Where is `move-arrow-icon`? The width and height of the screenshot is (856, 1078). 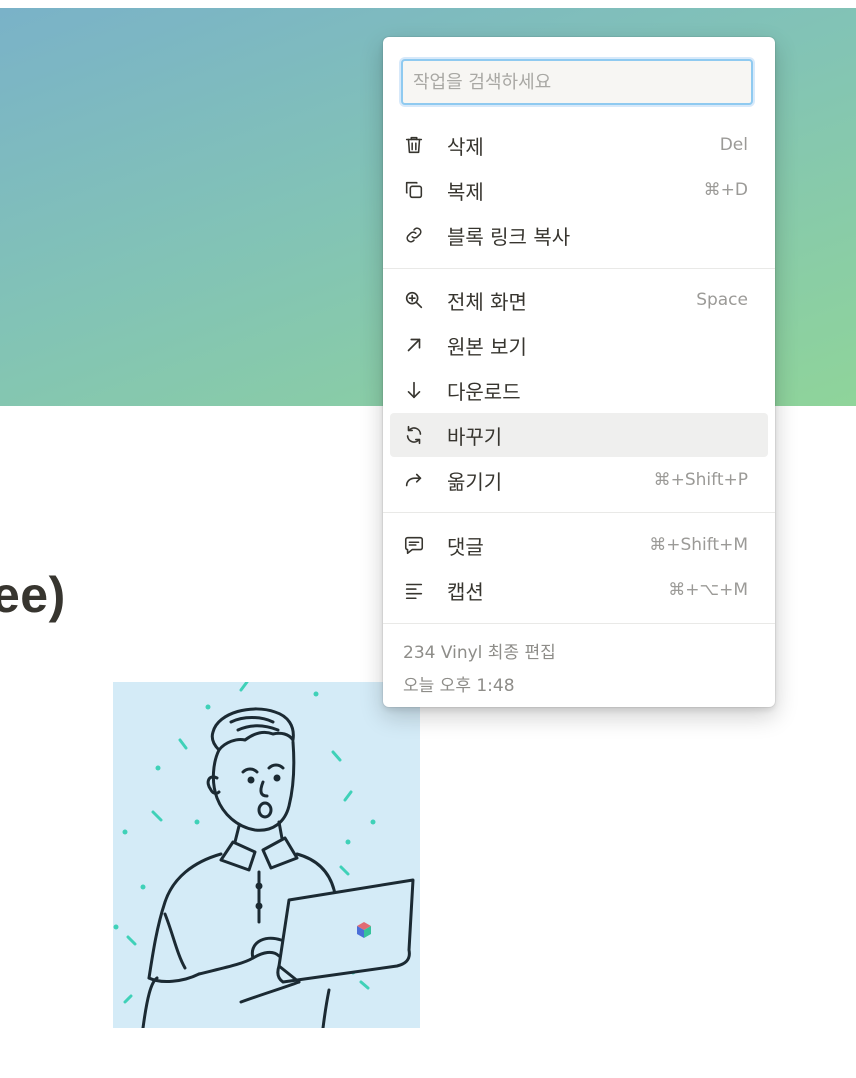 move-arrow-icon is located at coordinates (419, 480).